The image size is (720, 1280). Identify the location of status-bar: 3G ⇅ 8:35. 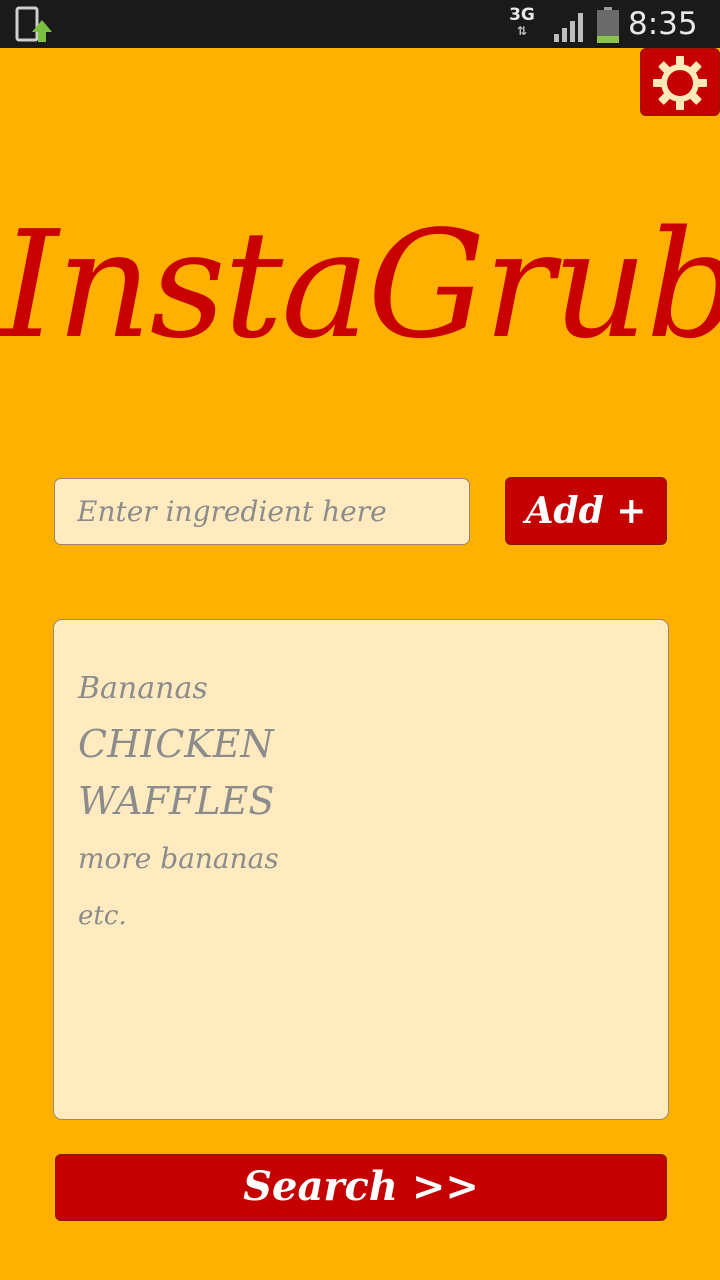
(360, 24).